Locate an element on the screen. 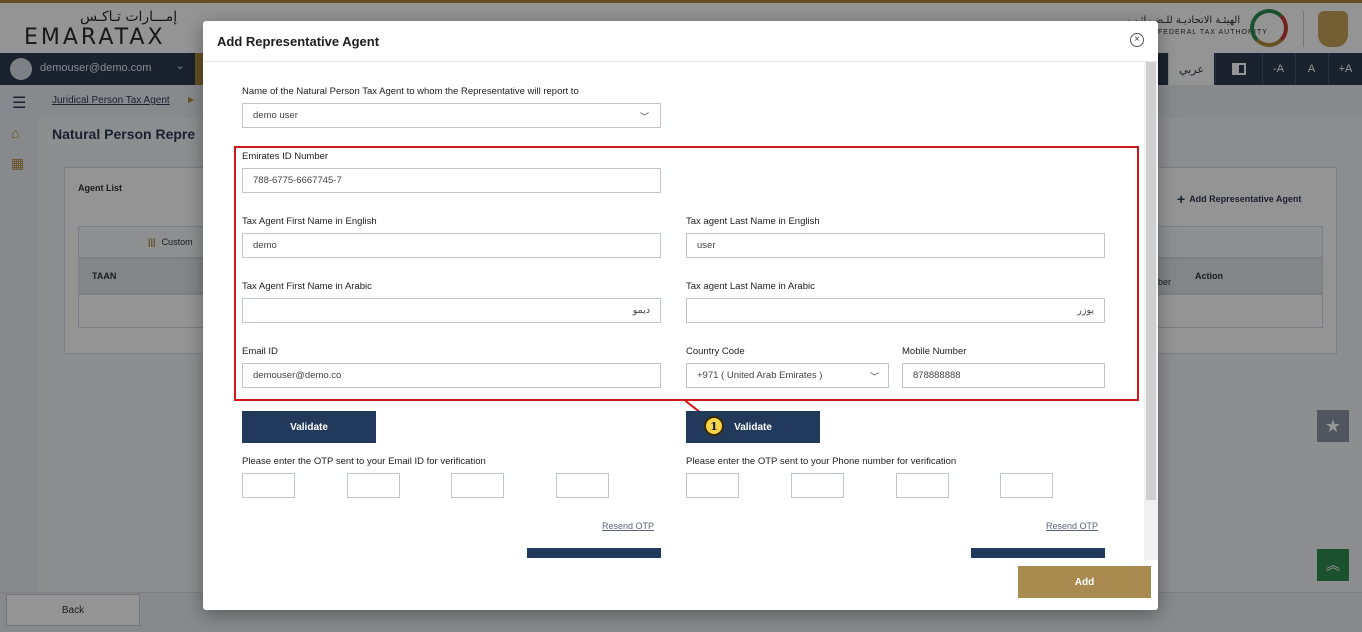 Image resolution: width=1362 pixels, height=632 pixels. resend-otp-phone-link: Resend OTP is located at coordinates (1072, 526).